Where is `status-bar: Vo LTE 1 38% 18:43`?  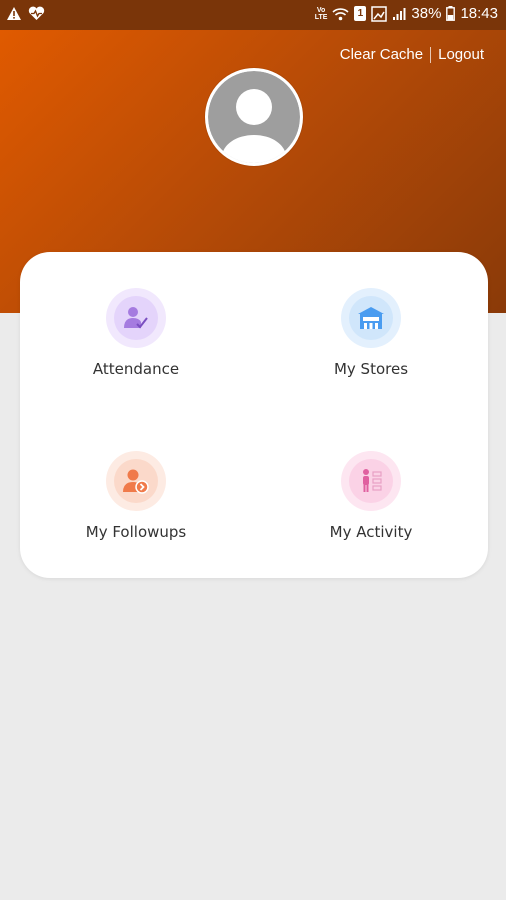 status-bar: Vo LTE 1 38% 18:43 is located at coordinates (253, 15).